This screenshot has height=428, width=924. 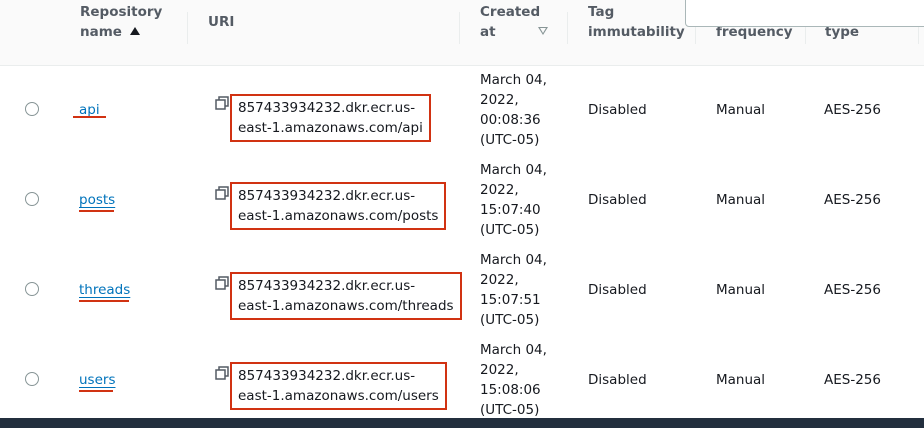 I want to click on created-at: March 04, 2022, 15:07:51 (UTC-05), so click(x=513, y=290).